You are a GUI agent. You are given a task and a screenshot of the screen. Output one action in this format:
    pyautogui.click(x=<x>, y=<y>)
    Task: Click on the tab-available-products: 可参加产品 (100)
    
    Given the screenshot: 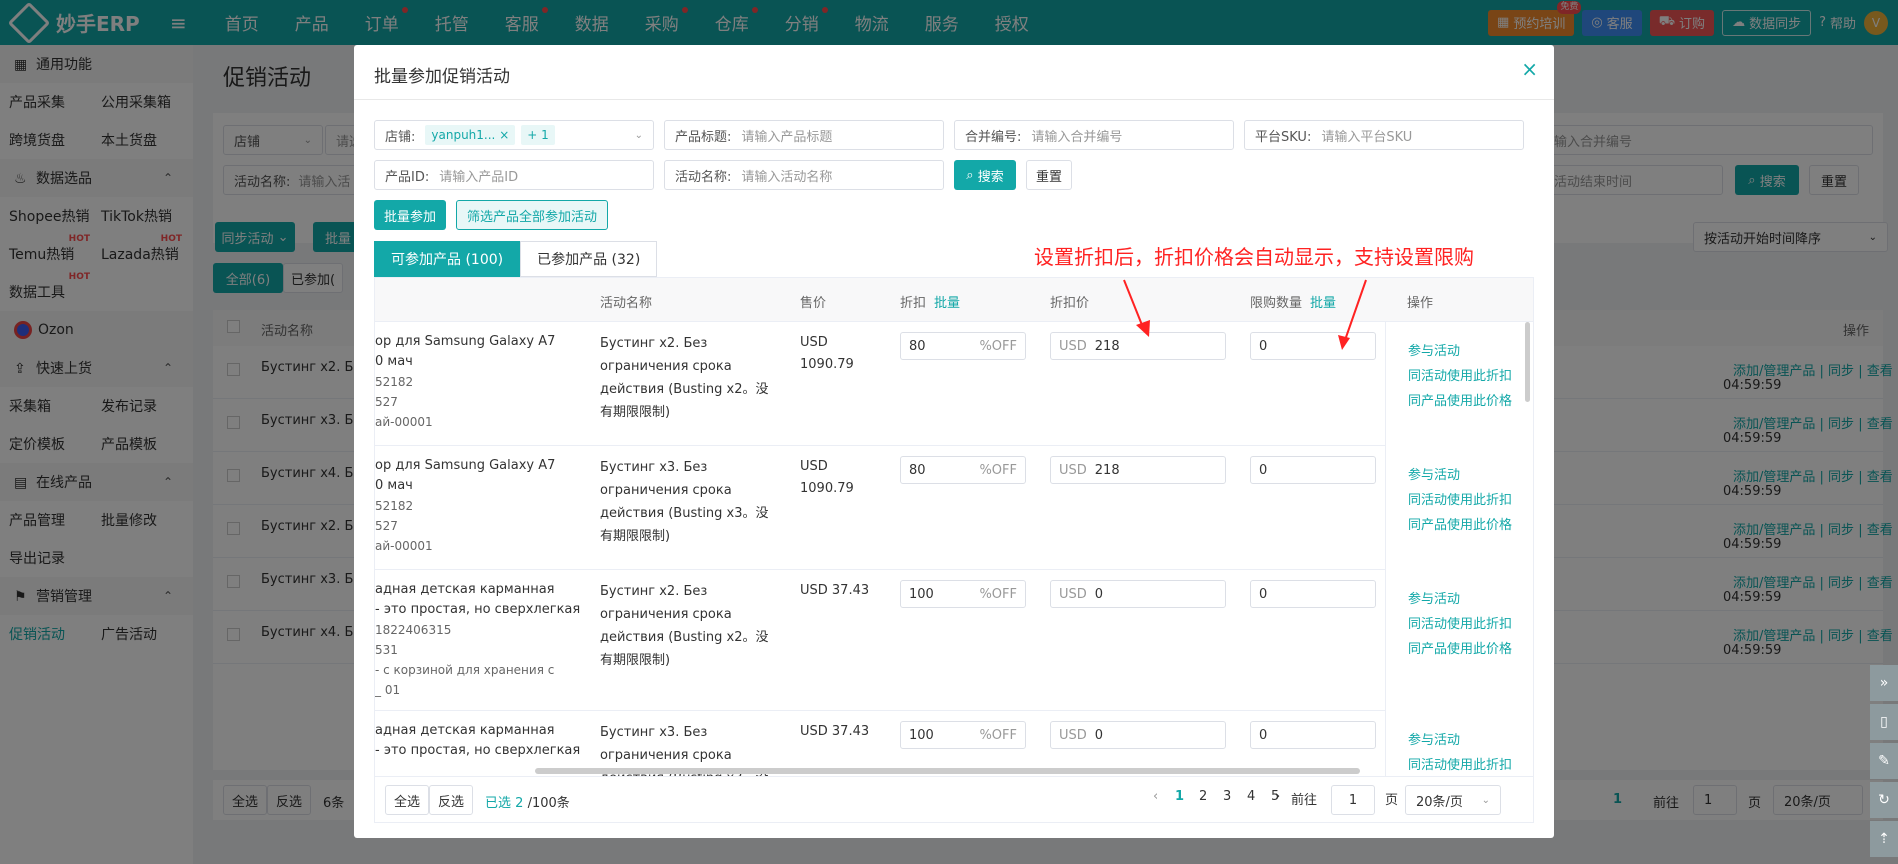 What is the action you would take?
    pyautogui.click(x=447, y=259)
    